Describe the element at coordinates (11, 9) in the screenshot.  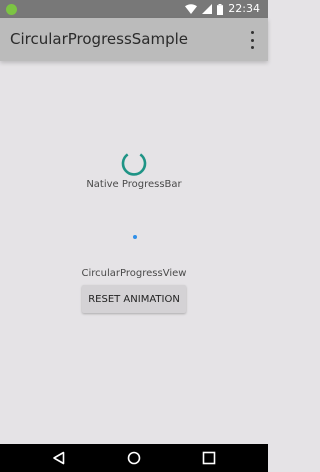
I see `android-icon` at that location.